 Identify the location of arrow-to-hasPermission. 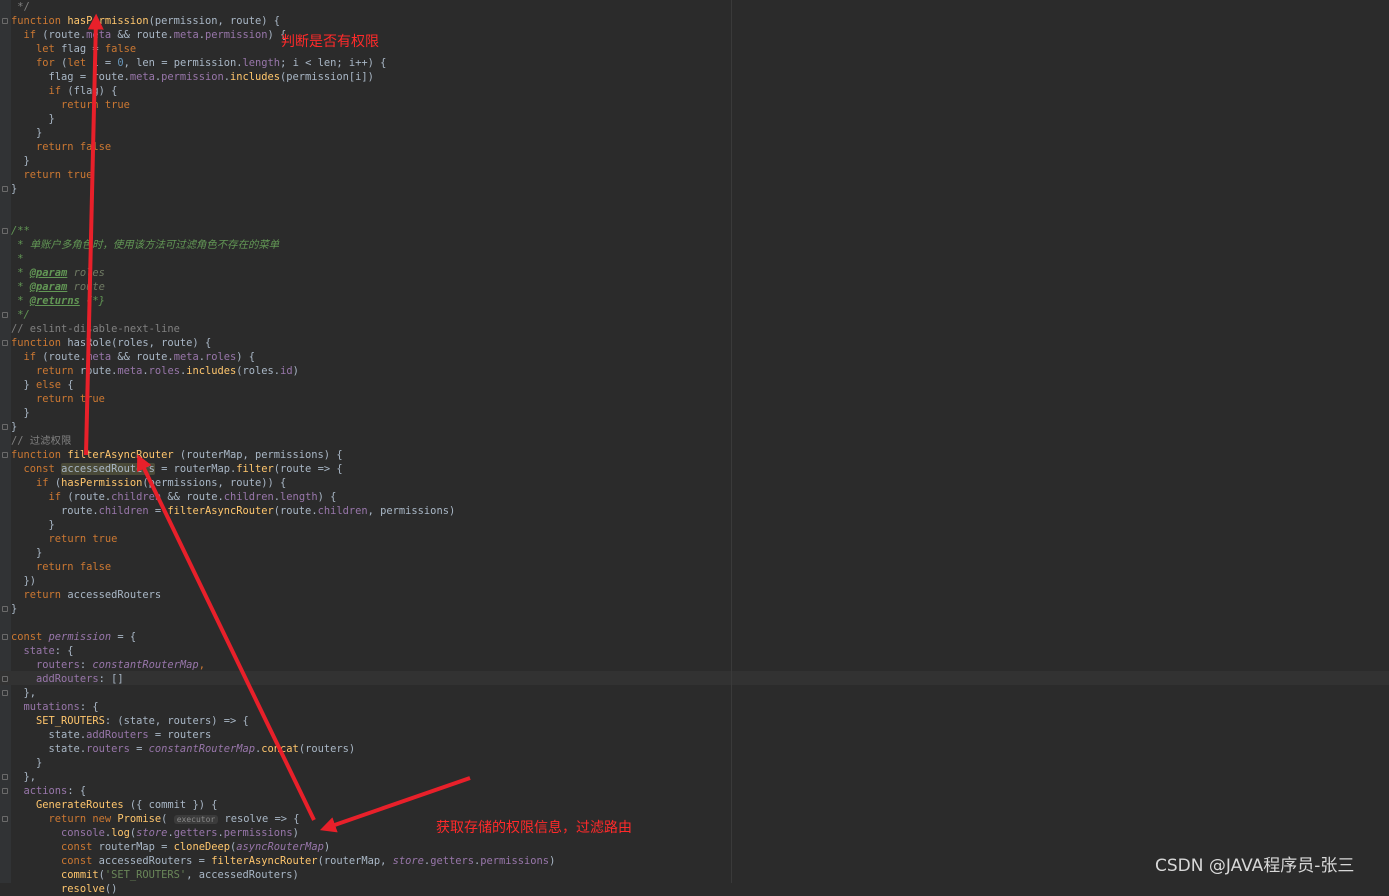
(94, 234).